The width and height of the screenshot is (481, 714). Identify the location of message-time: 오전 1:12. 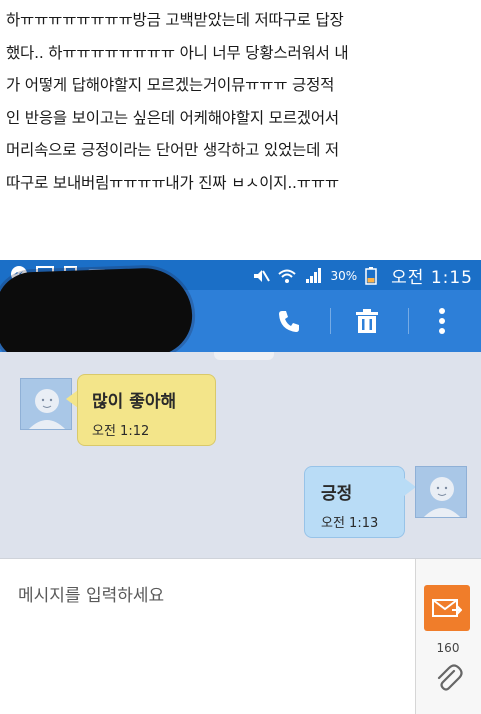
(121, 431).